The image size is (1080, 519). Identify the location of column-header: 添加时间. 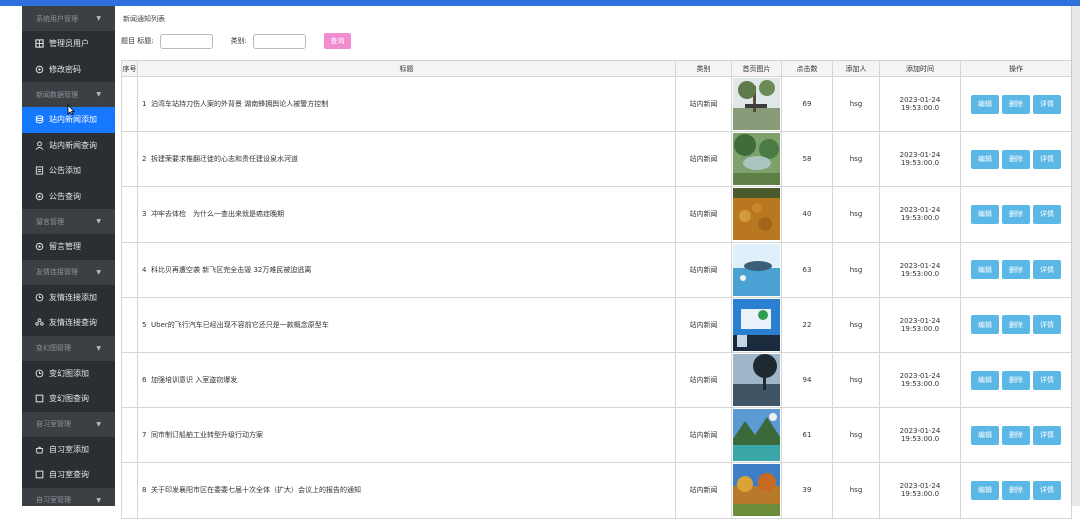
(920, 68).